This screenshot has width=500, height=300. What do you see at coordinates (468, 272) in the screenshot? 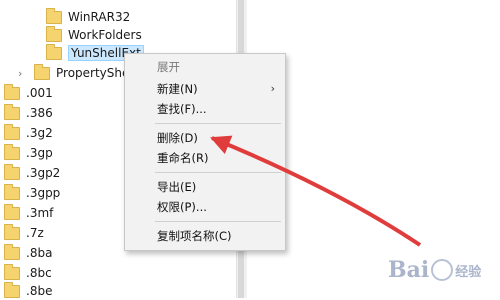
I see `watermark-suffix: 经验` at bounding box center [468, 272].